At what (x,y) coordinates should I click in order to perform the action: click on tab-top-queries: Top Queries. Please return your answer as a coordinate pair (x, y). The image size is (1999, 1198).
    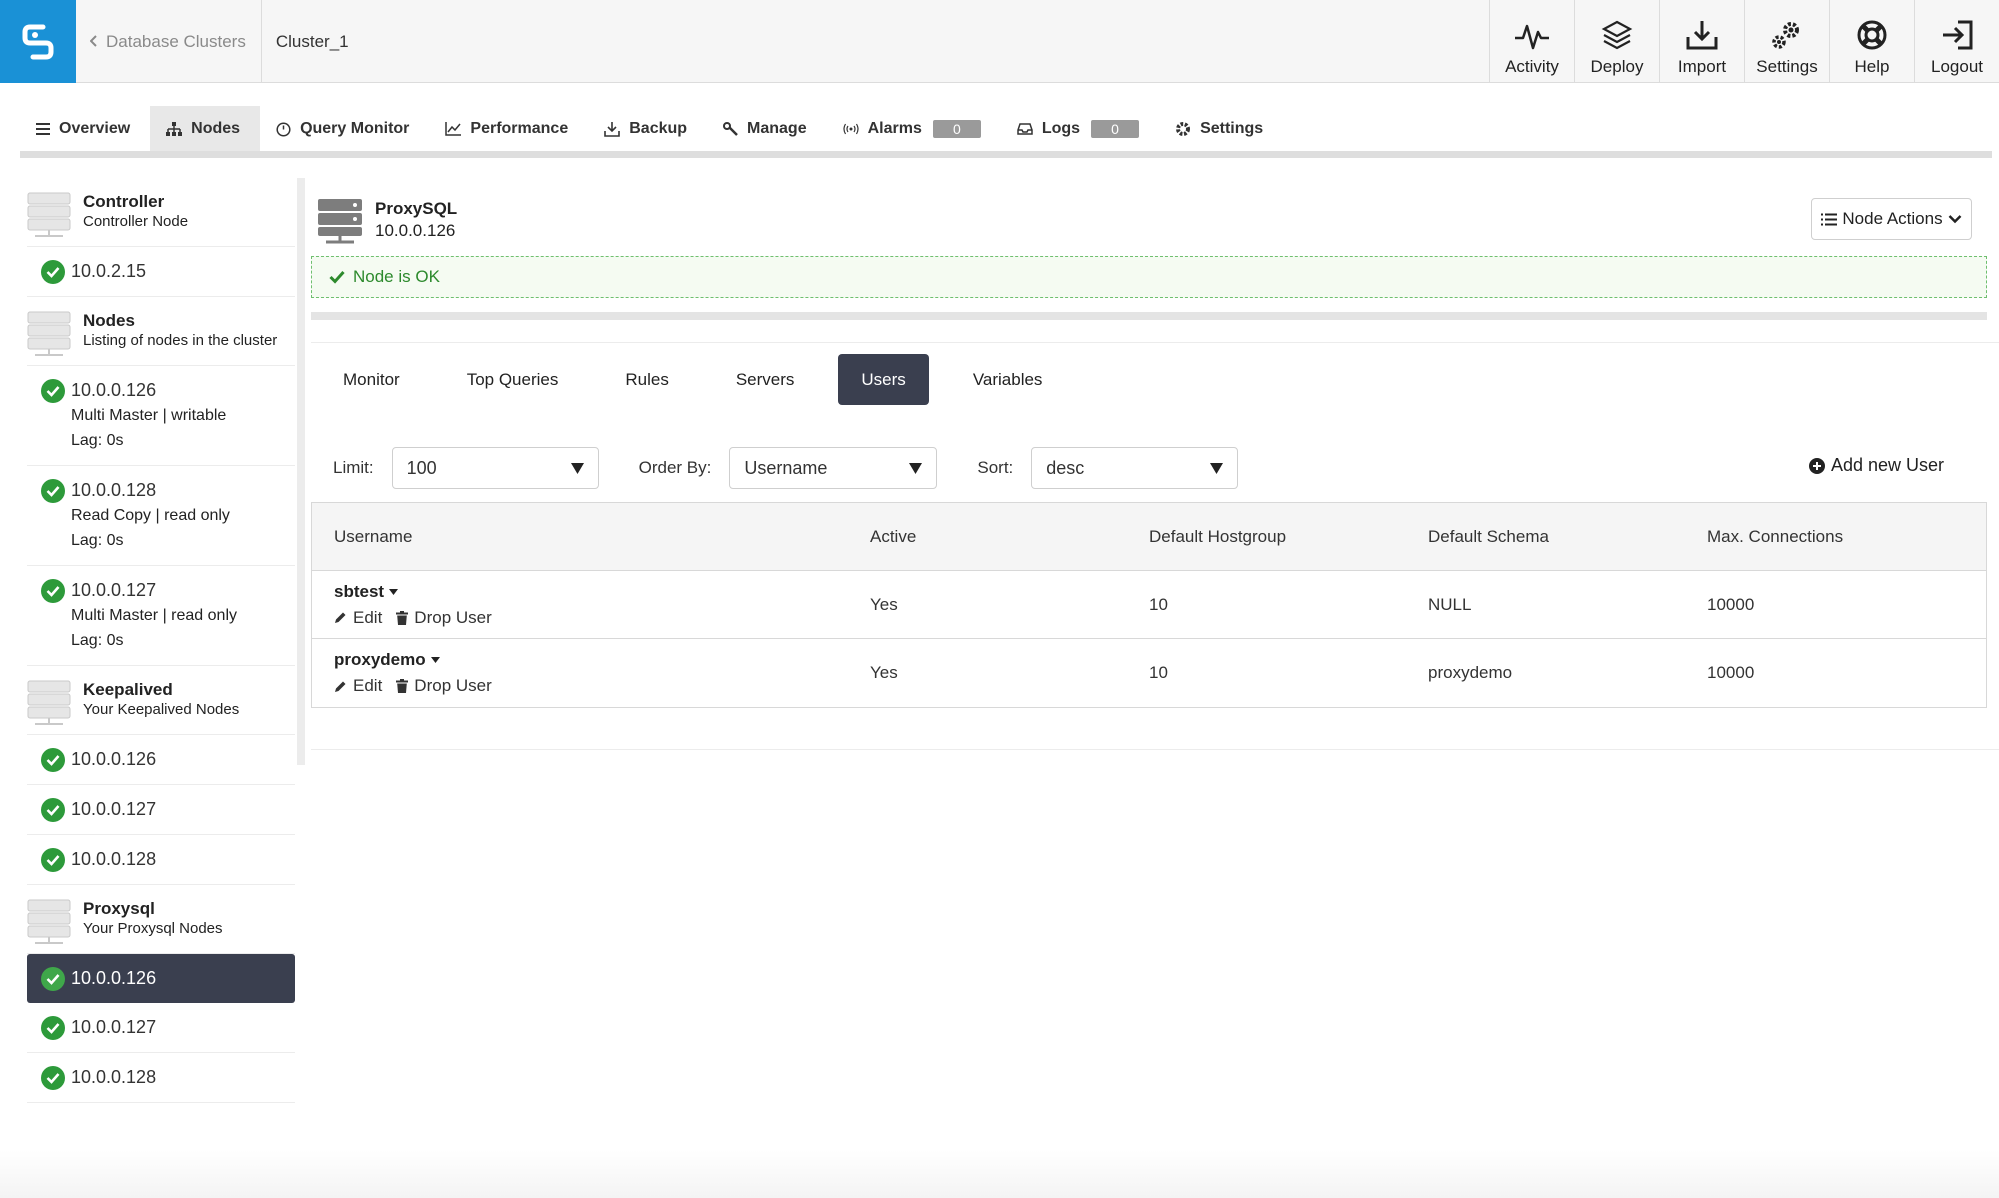
    Looking at the image, I should click on (513, 379).